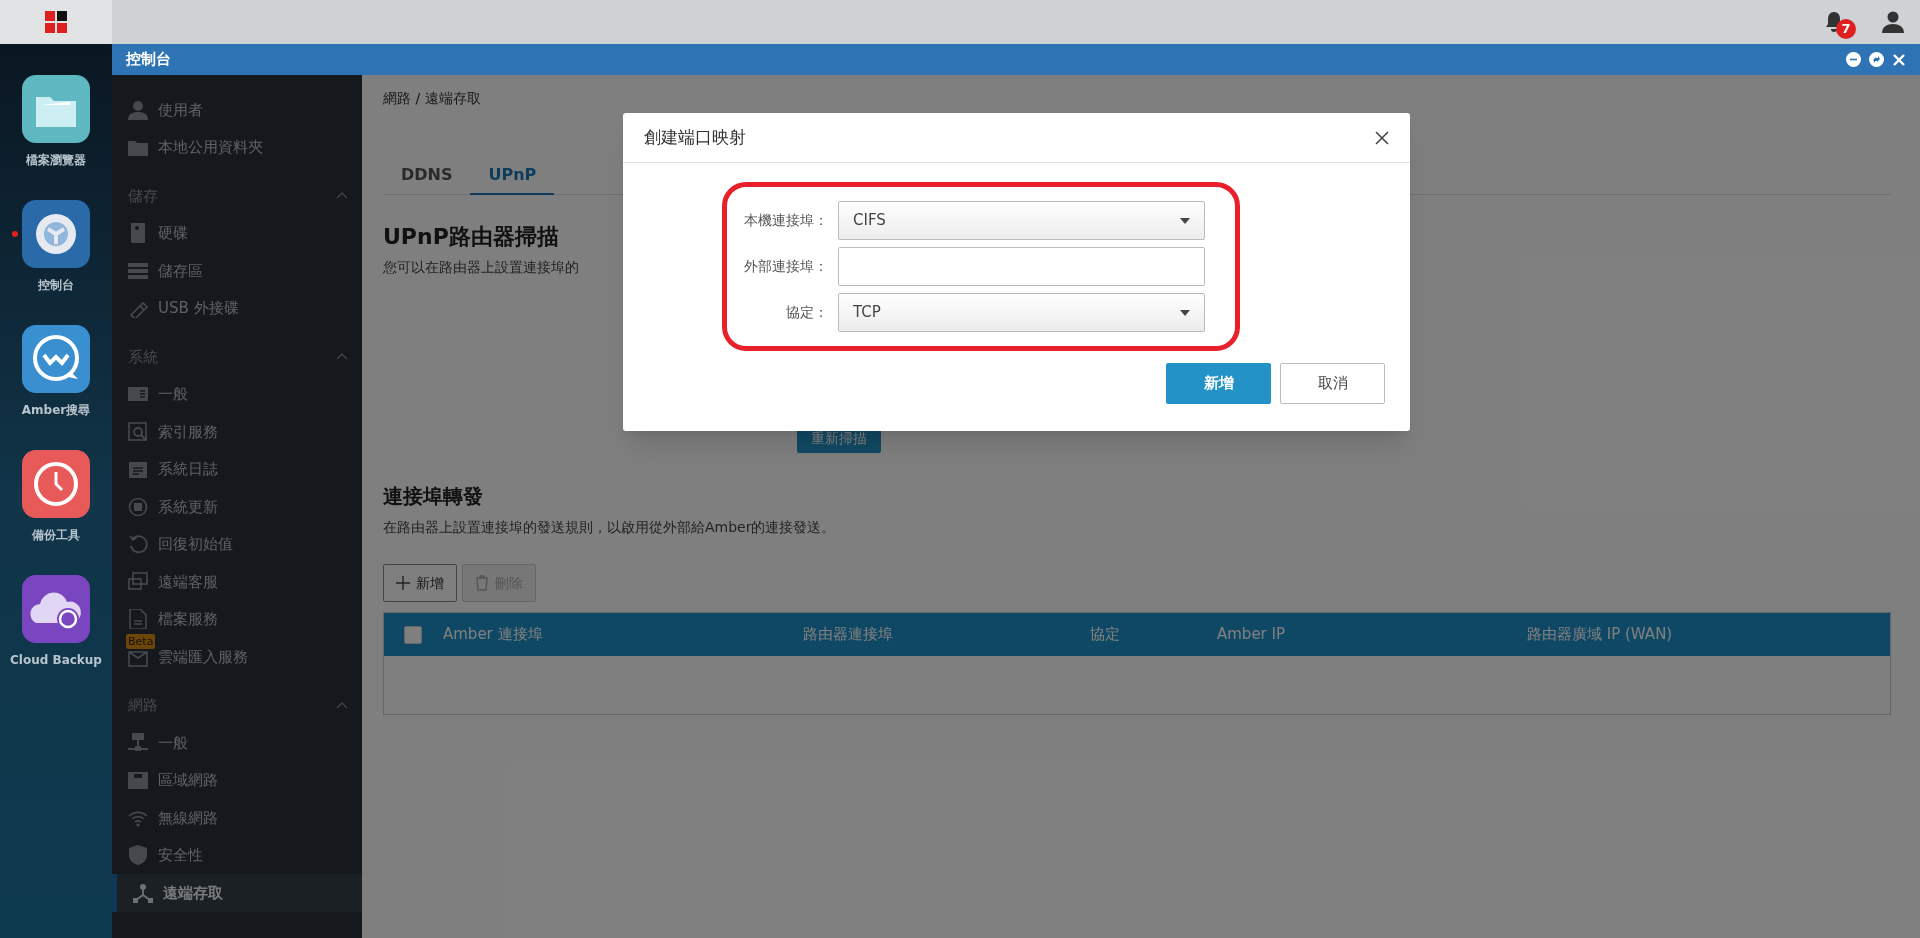 The image size is (1920, 938). I want to click on notification-badge: 7, so click(1846, 29).